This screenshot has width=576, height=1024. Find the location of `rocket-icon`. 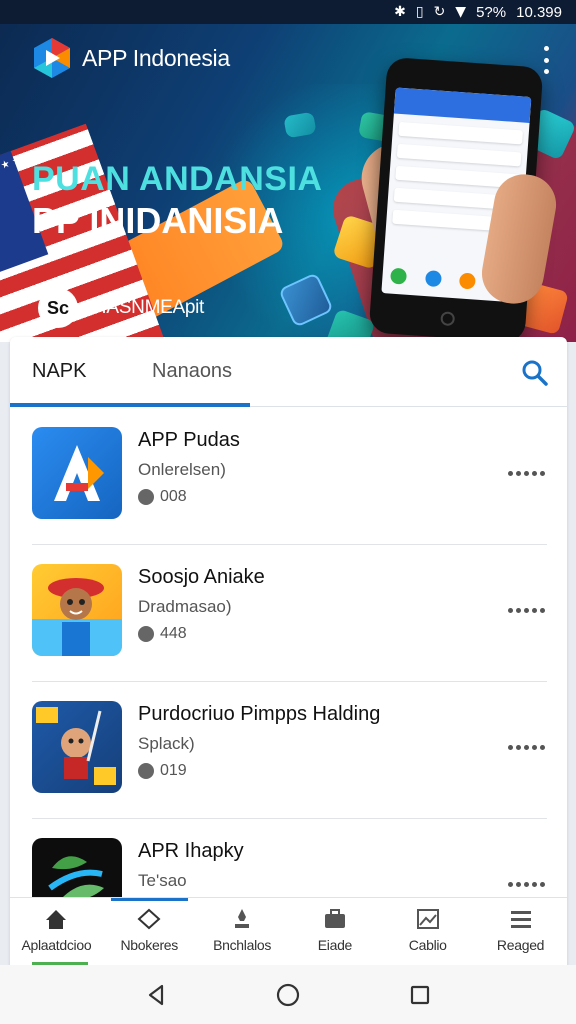

rocket-icon is located at coordinates (242, 918).